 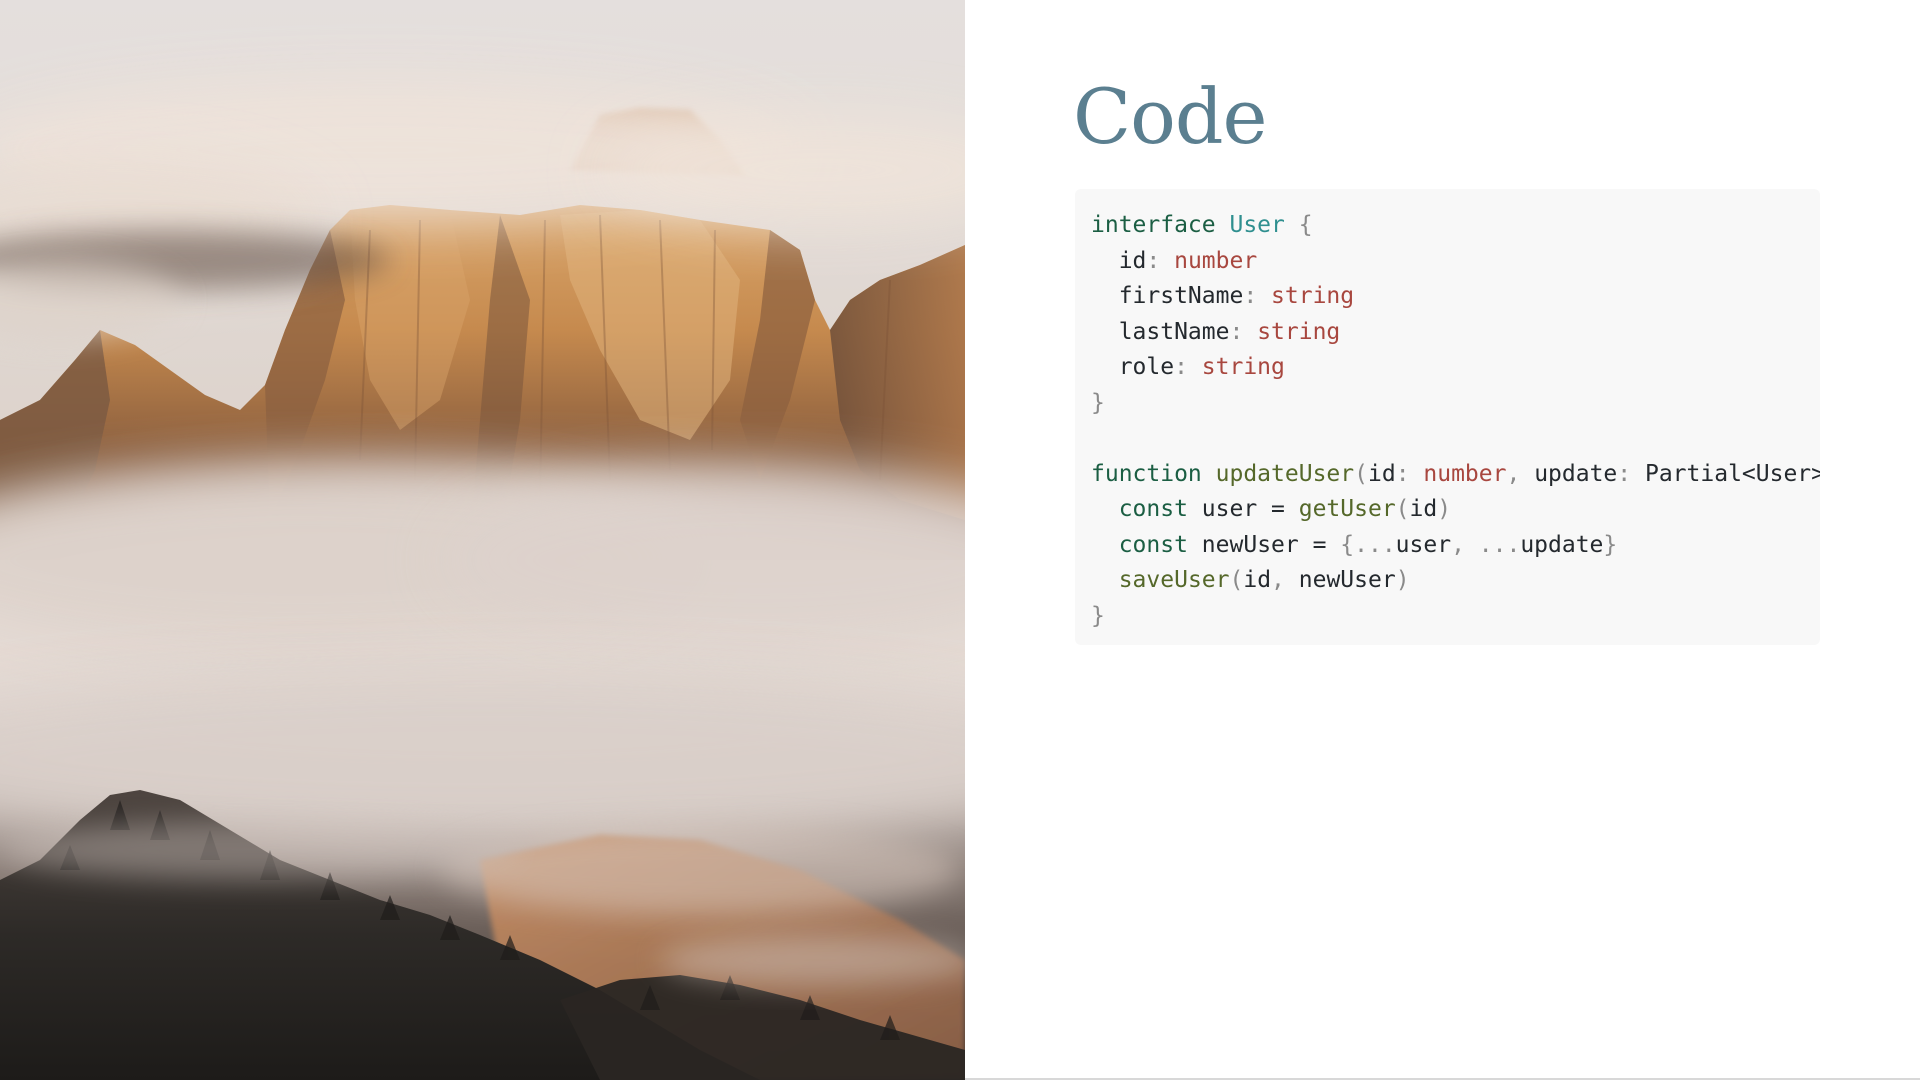 I want to click on code-token: firstName, so click(x=1167, y=296).